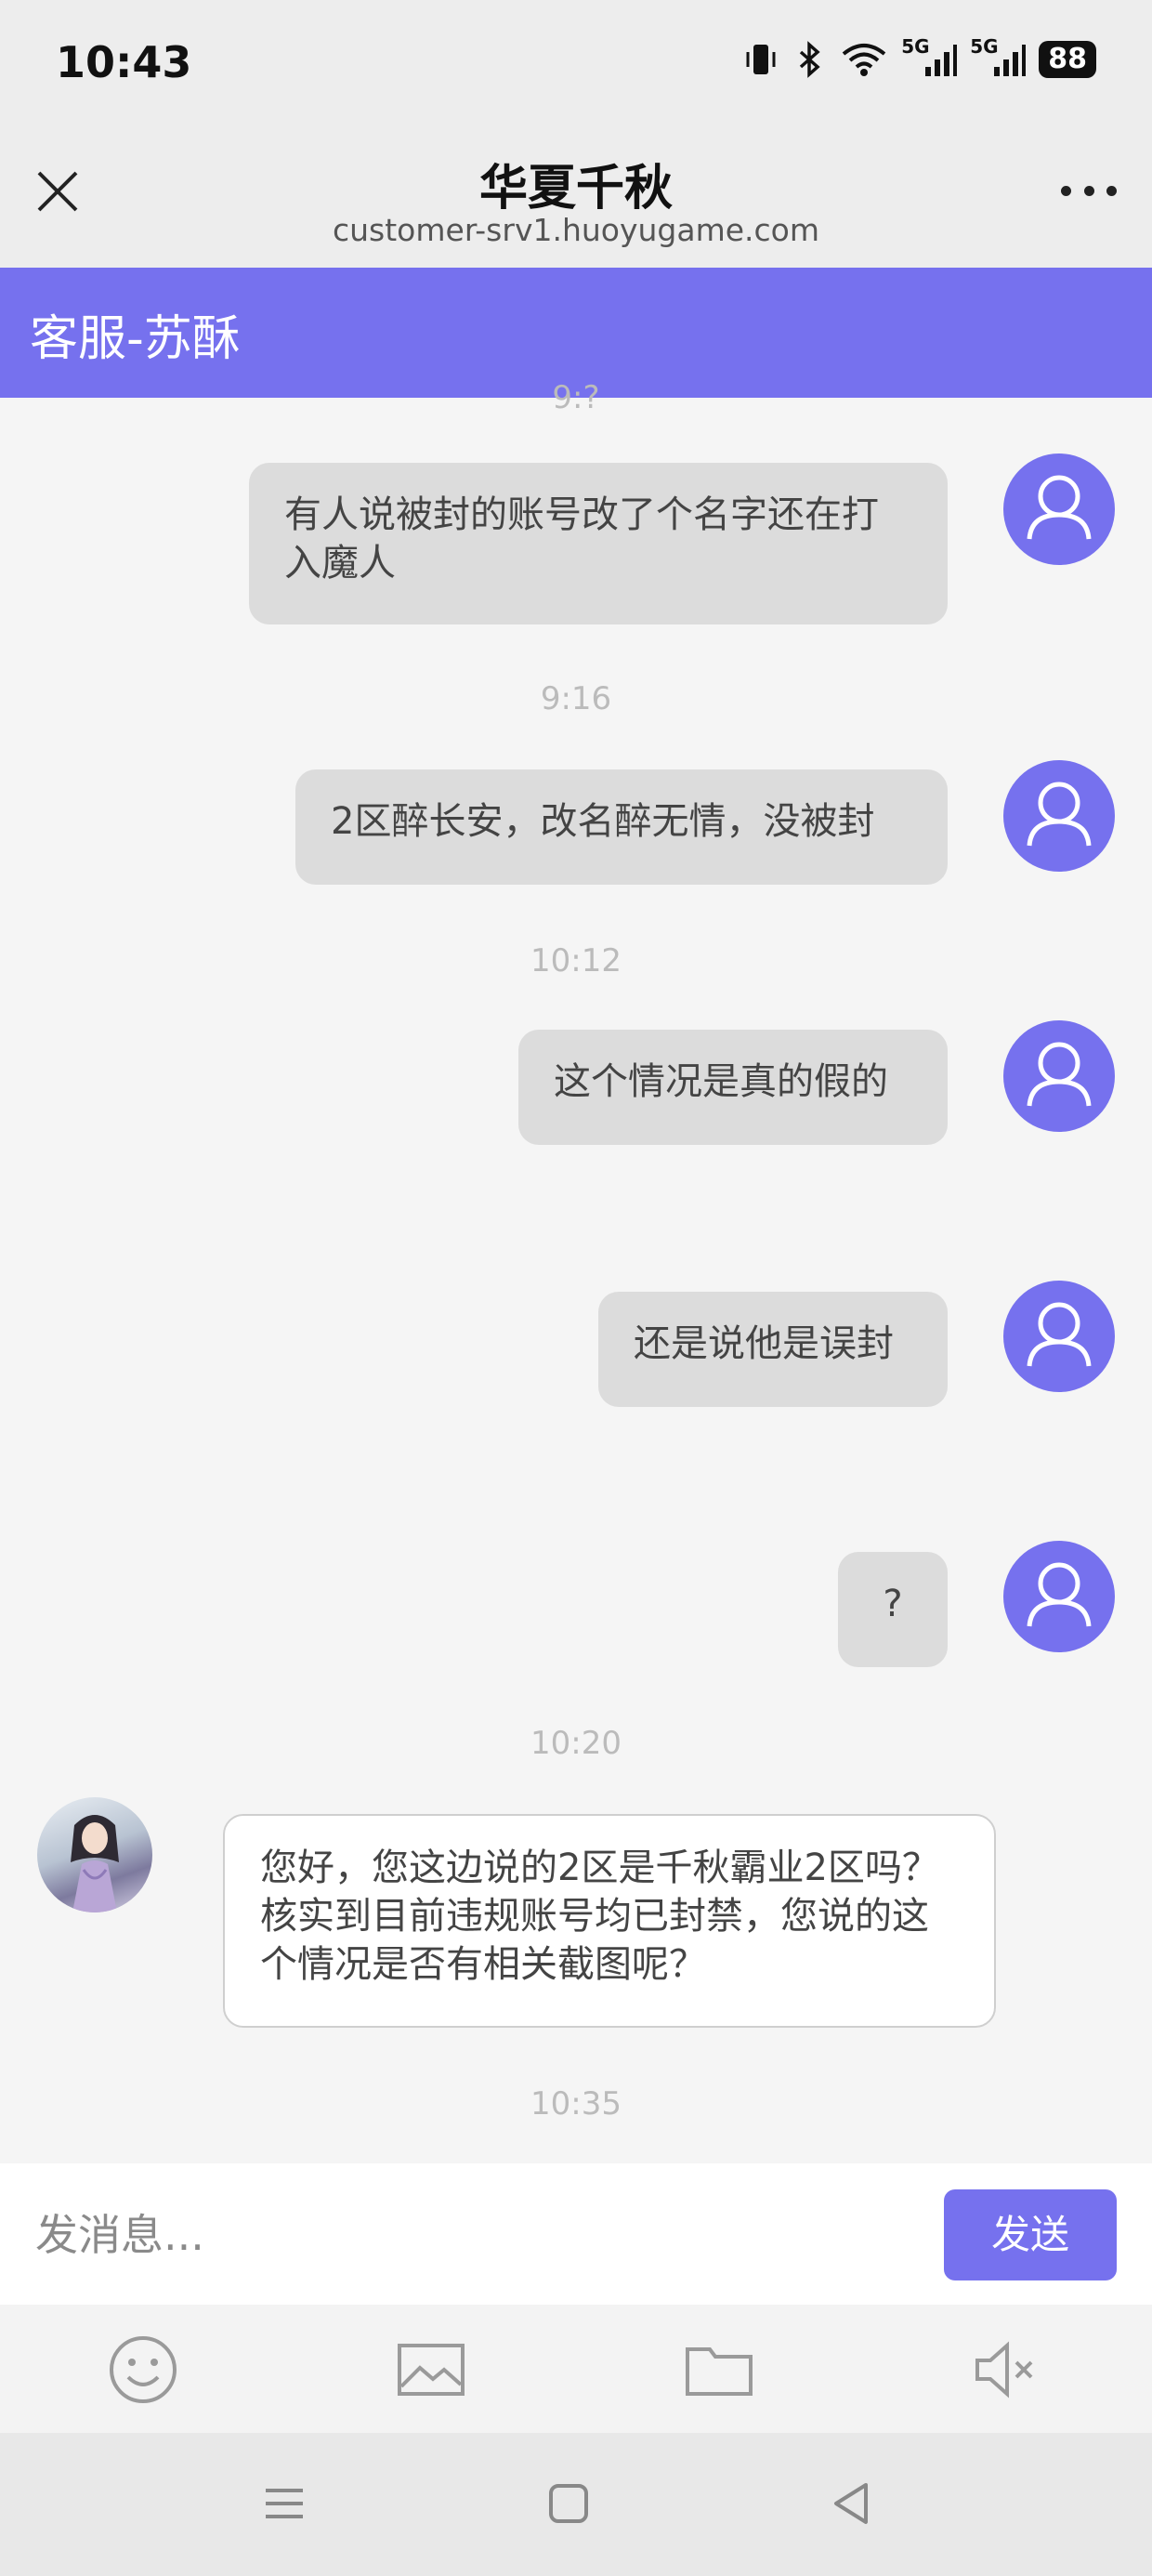  Describe the element at coordinates (431, 2370) in the screenshot. I see `image-icon` at that location.